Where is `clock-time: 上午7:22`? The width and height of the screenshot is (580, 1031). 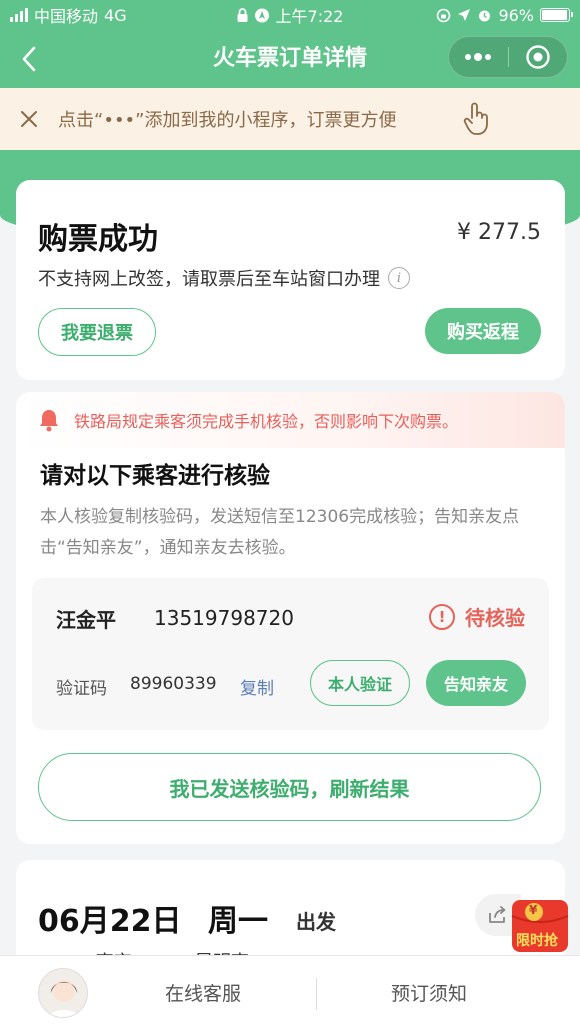
clock-time: 上午7:22 is located at coordinates (309, 16).